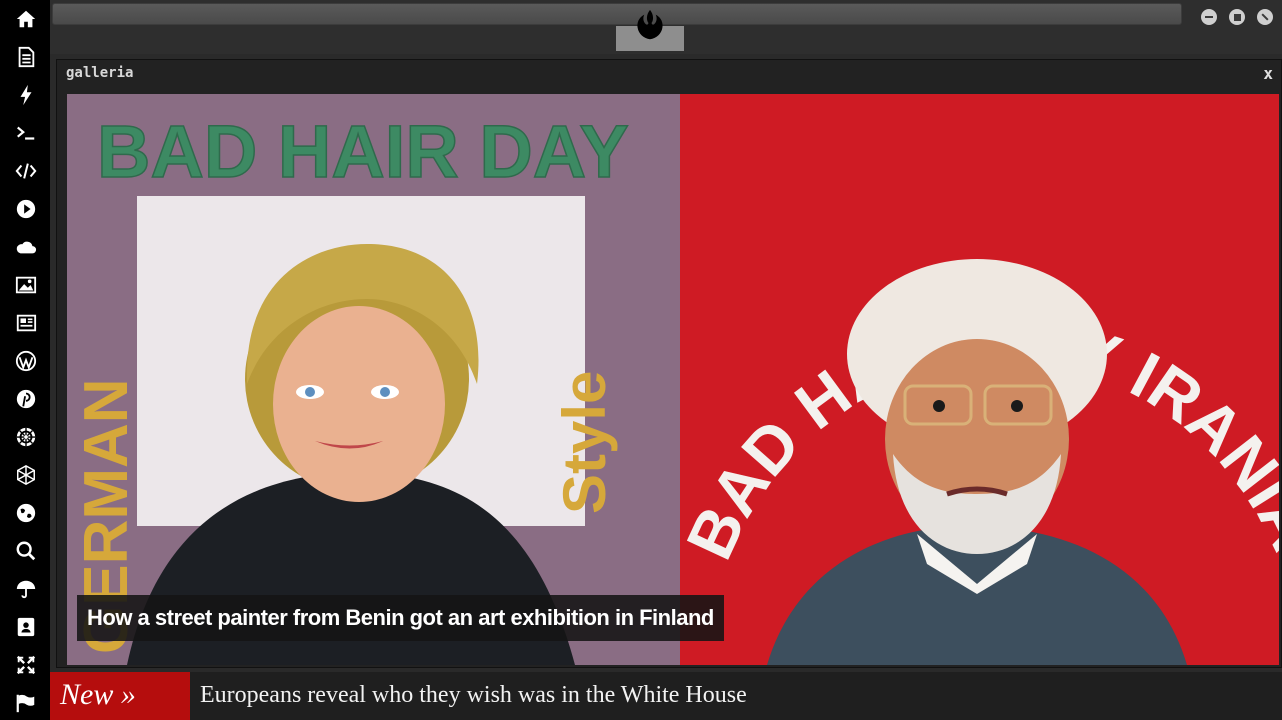  What do you see at coordinates (26, 19) in the screenshot?
I see `home-icon` at bounding box center [26, 19].